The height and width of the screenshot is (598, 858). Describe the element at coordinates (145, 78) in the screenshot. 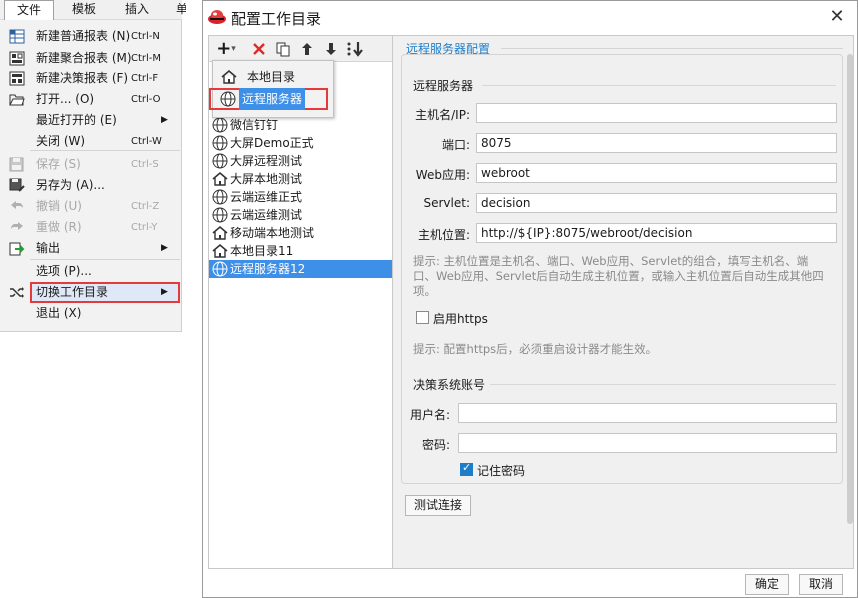

I see `menu-item-shortcut: Ctrl-F` at that location.